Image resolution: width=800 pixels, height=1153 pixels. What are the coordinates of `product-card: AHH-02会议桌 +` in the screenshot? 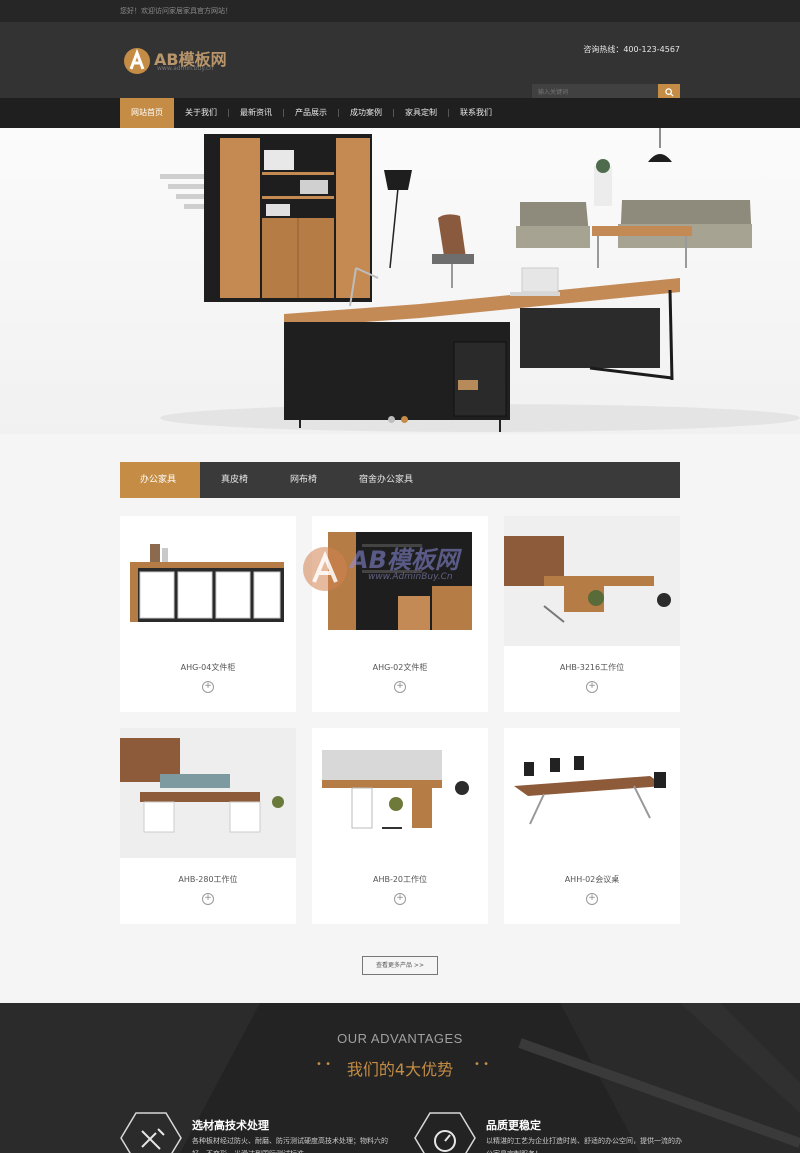 It's located at (592, 826).